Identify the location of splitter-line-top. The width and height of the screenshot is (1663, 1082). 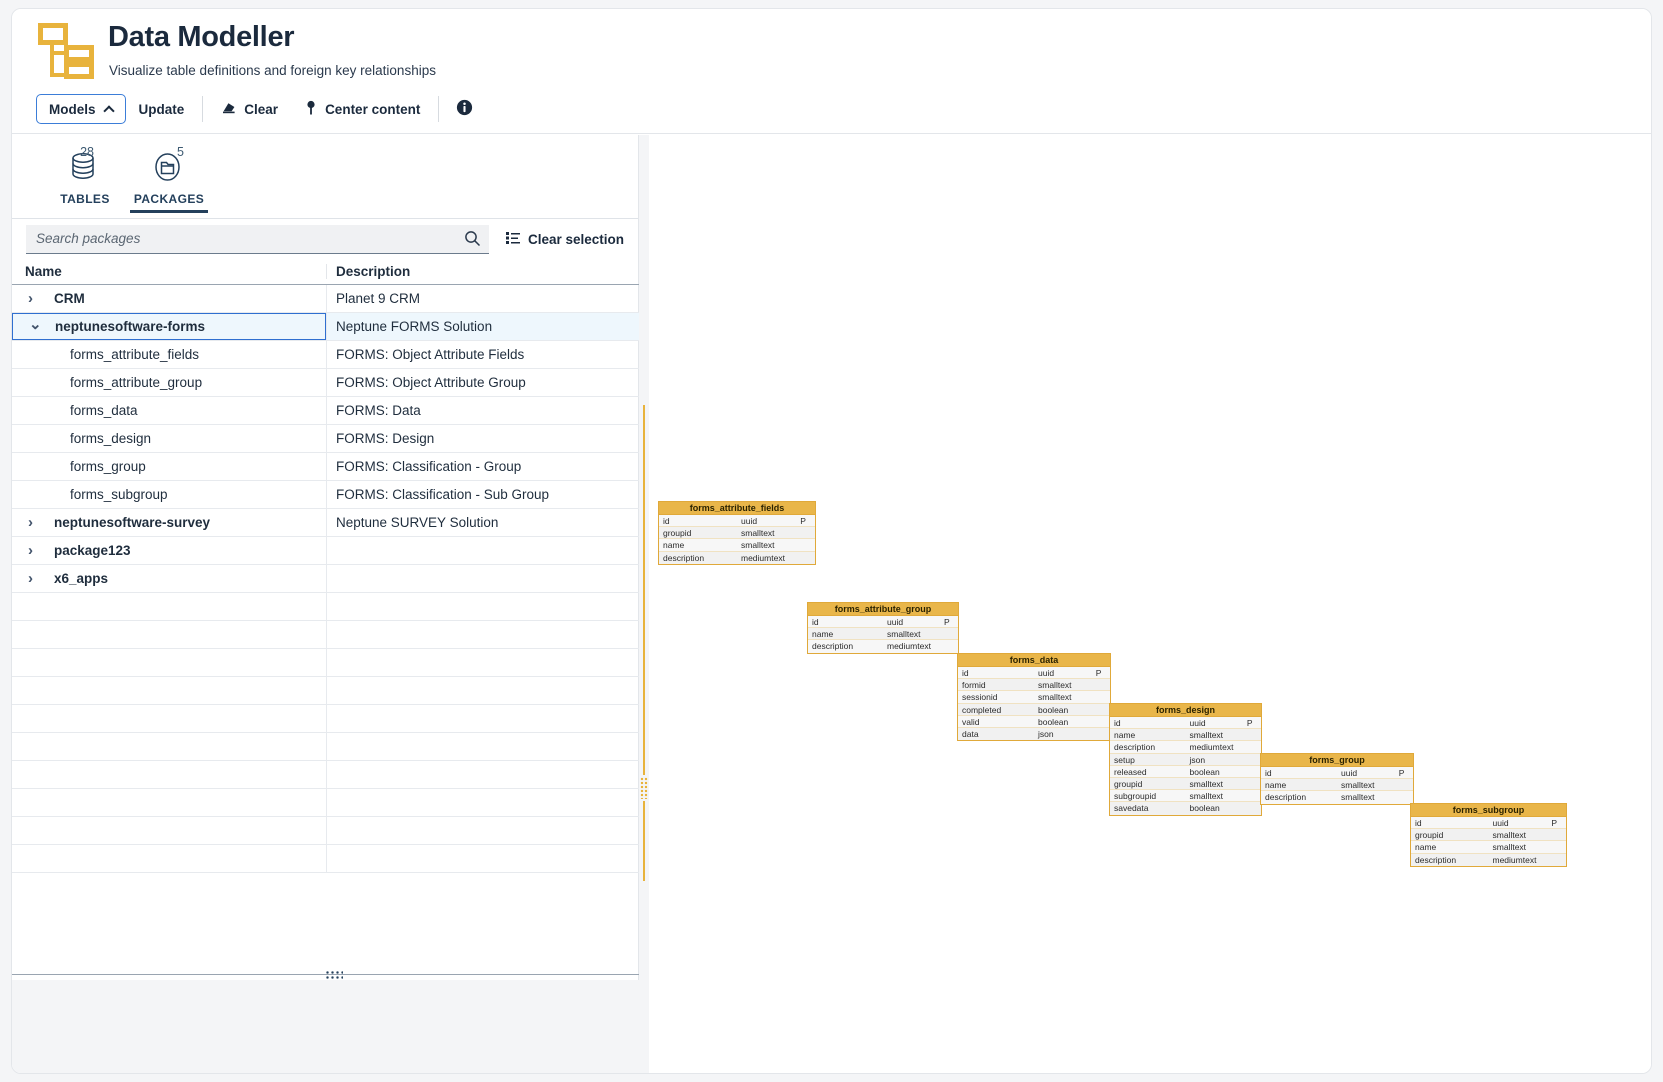
(644, 590).